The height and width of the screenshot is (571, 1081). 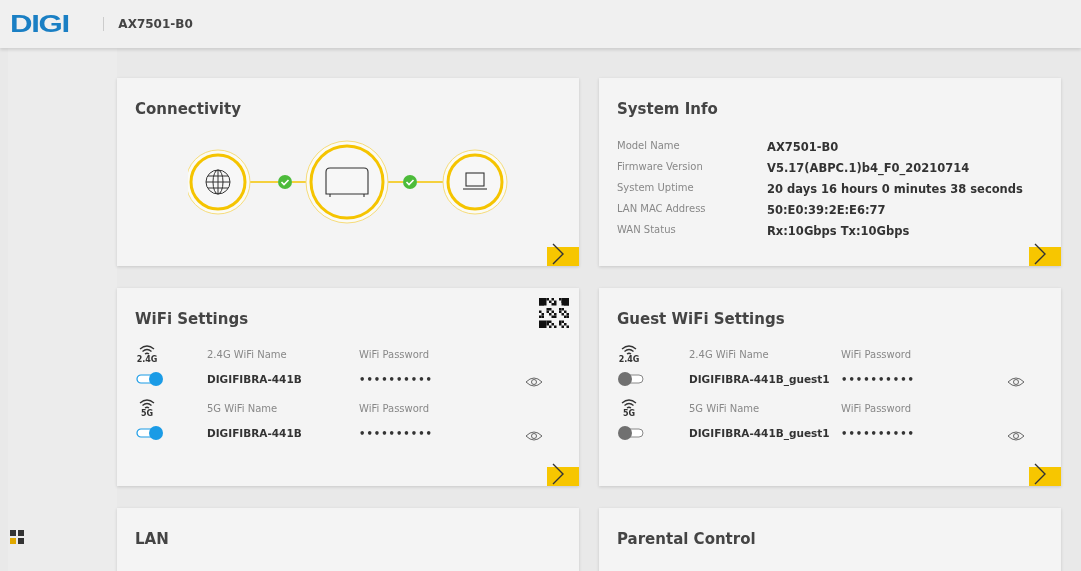 What do you see at coordinates (686, 539) in the screenshot?
I see `card-title: Parental Control` at bounding box center [686, 539].